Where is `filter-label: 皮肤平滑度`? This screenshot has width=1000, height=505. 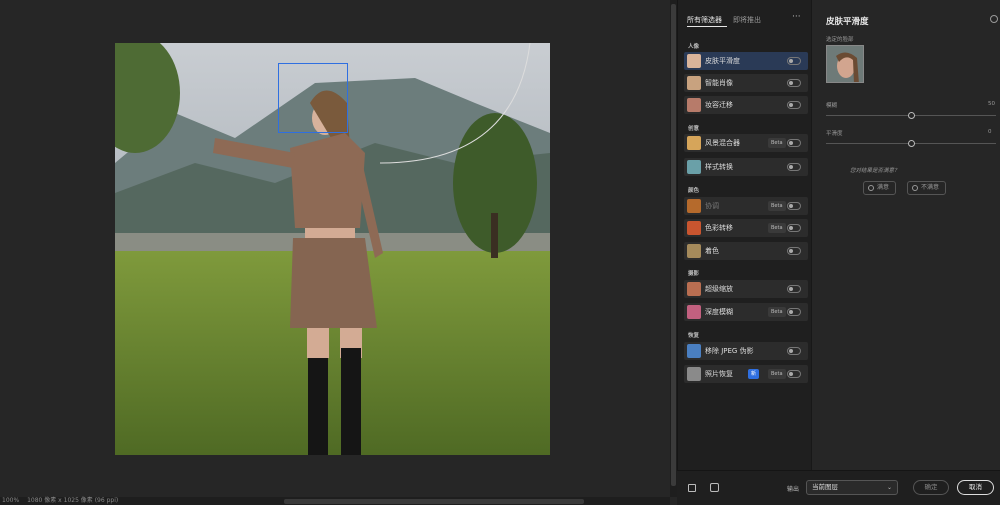
filter-label: 皮肤平滑度 is located at coordinates (722, 61).